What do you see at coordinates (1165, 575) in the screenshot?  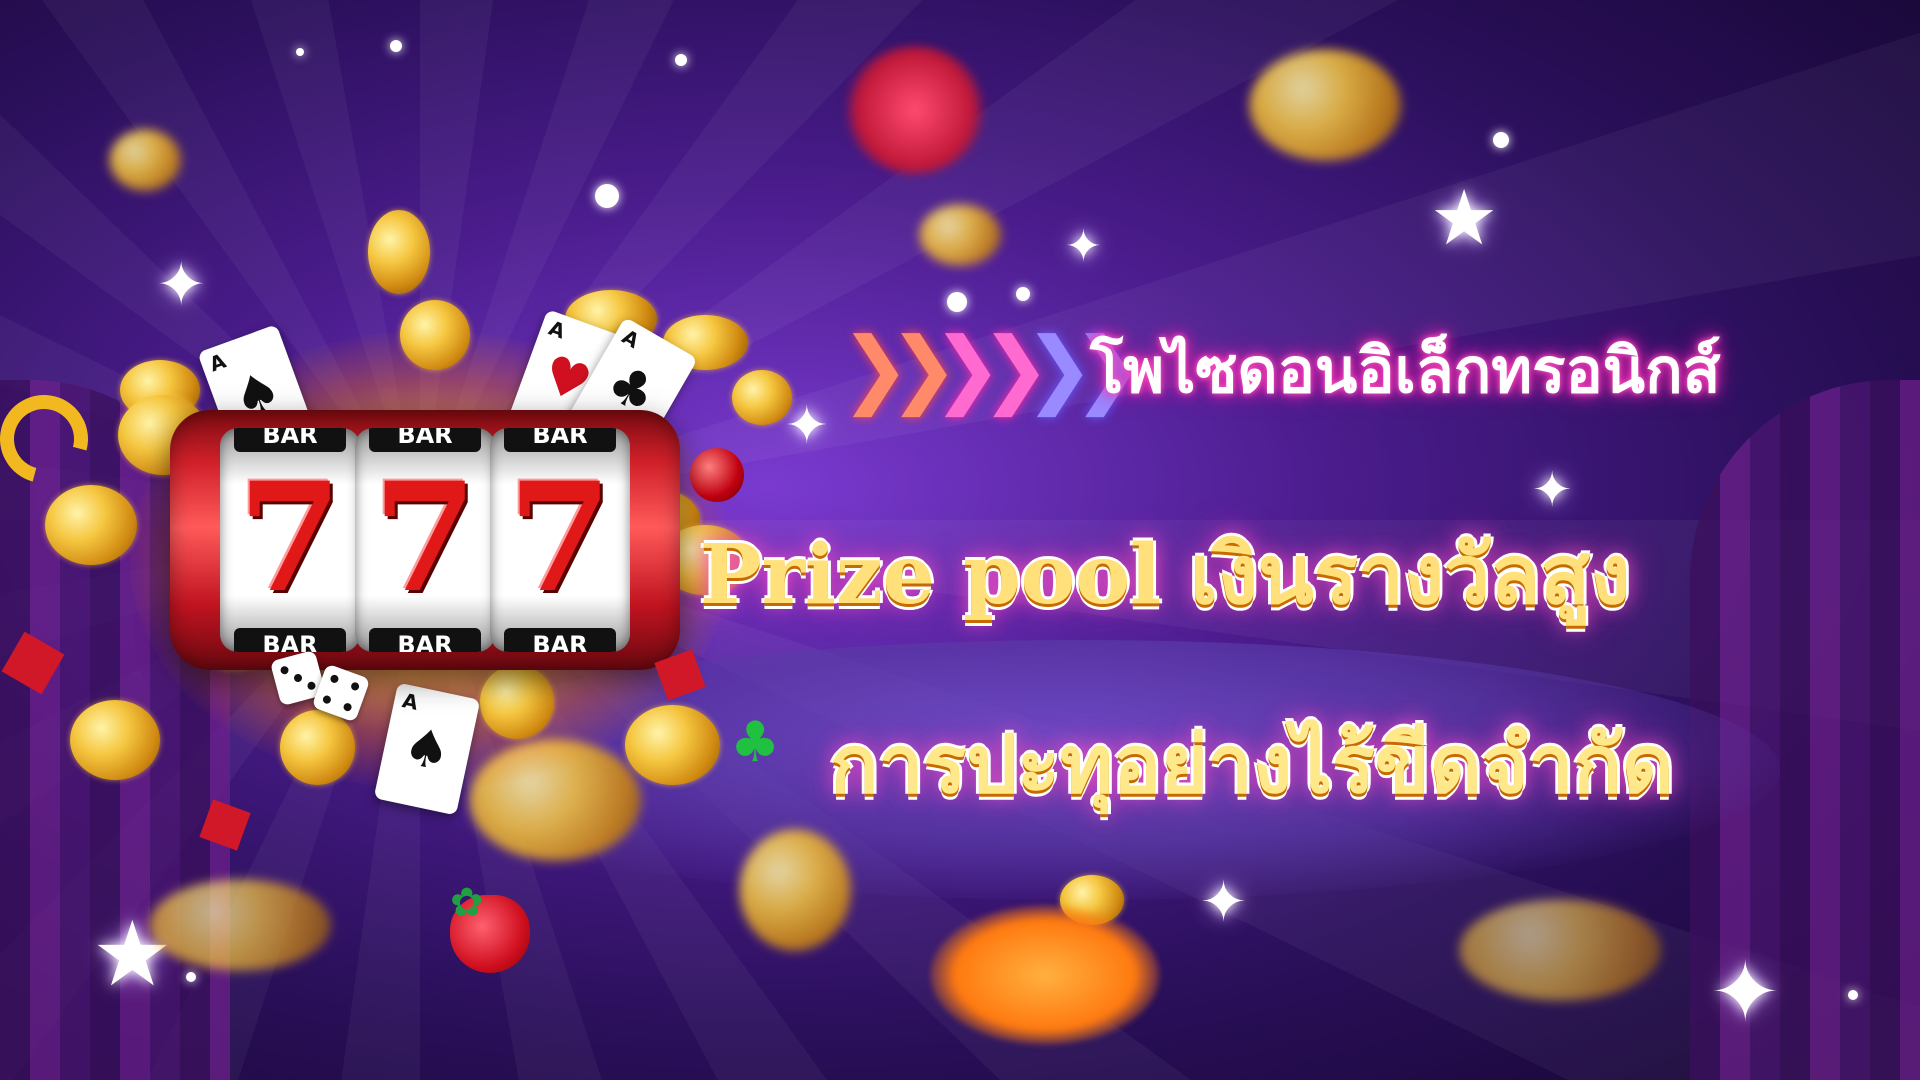 I see `headline-line-1: Prize pool เงินรางวัลสูง` at bounding box center [1165, 575].